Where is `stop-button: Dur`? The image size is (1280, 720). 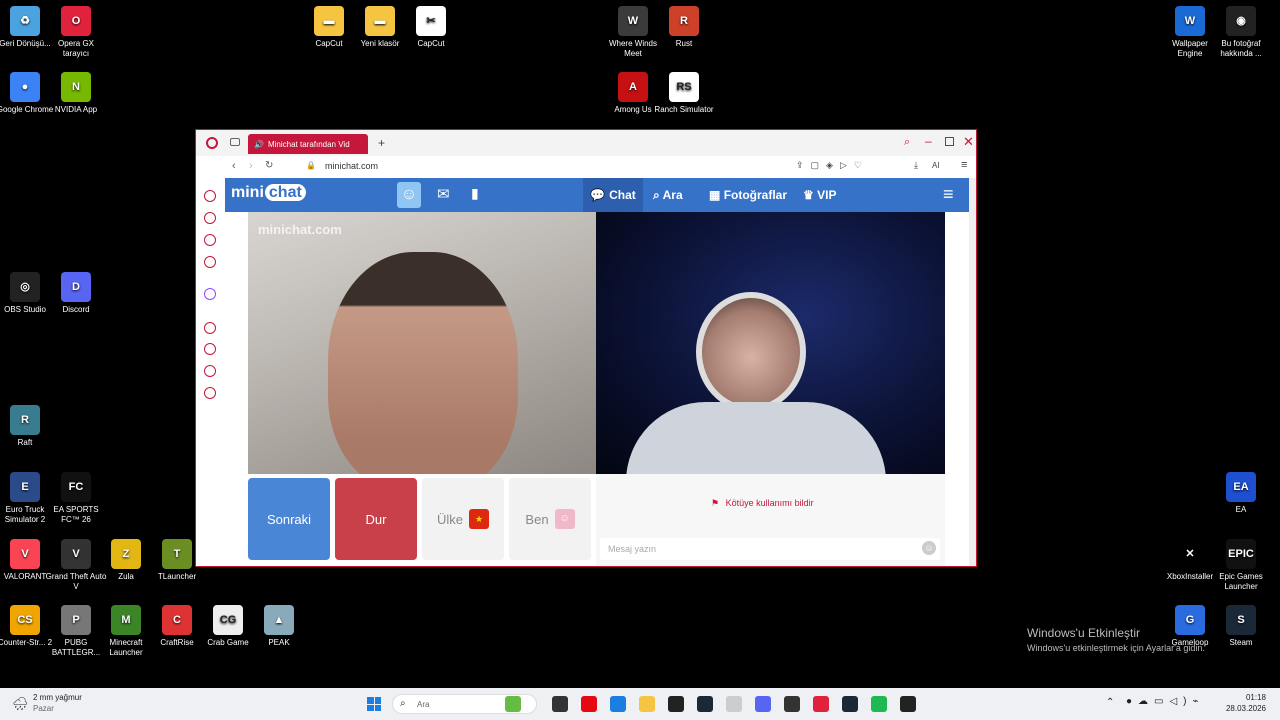
stop-button: Dur is located at coordinates (376, 519).